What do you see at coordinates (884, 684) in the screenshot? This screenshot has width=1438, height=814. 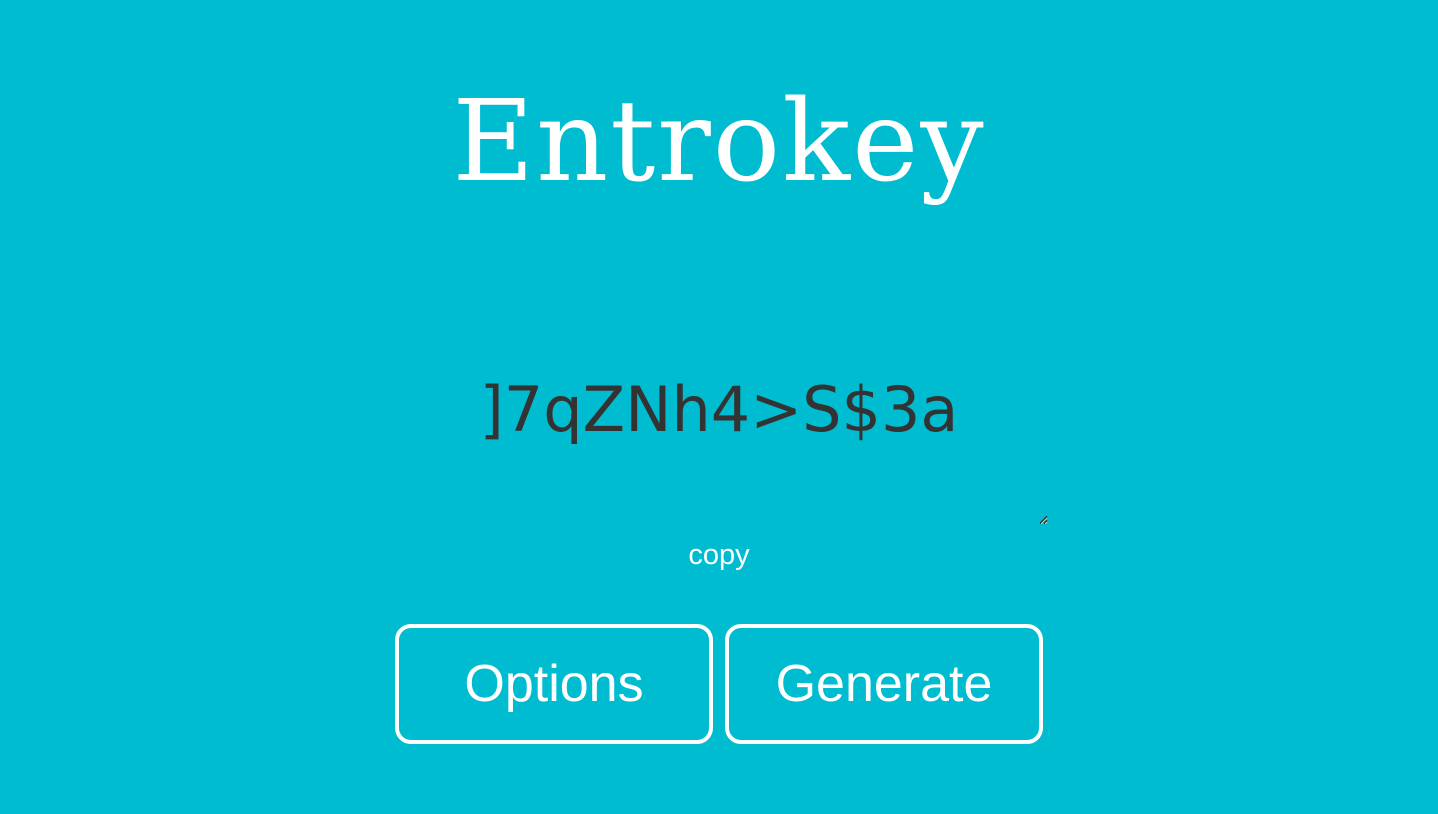 I see `generate-button: Generate` at bounding box center [884, 684].